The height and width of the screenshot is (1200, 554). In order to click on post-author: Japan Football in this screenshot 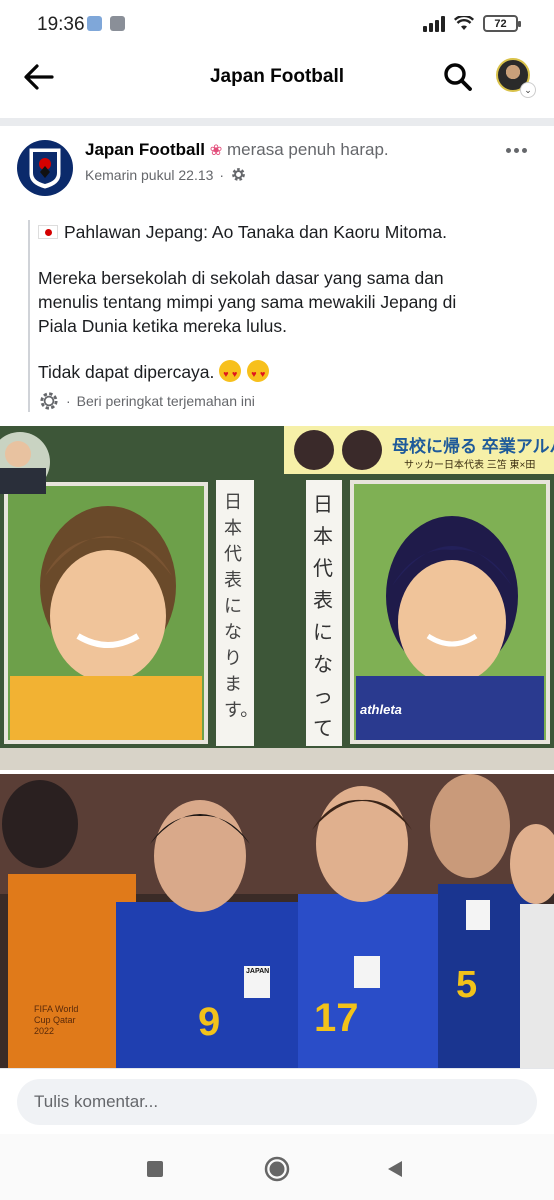, I will do `click(145, 149)`.